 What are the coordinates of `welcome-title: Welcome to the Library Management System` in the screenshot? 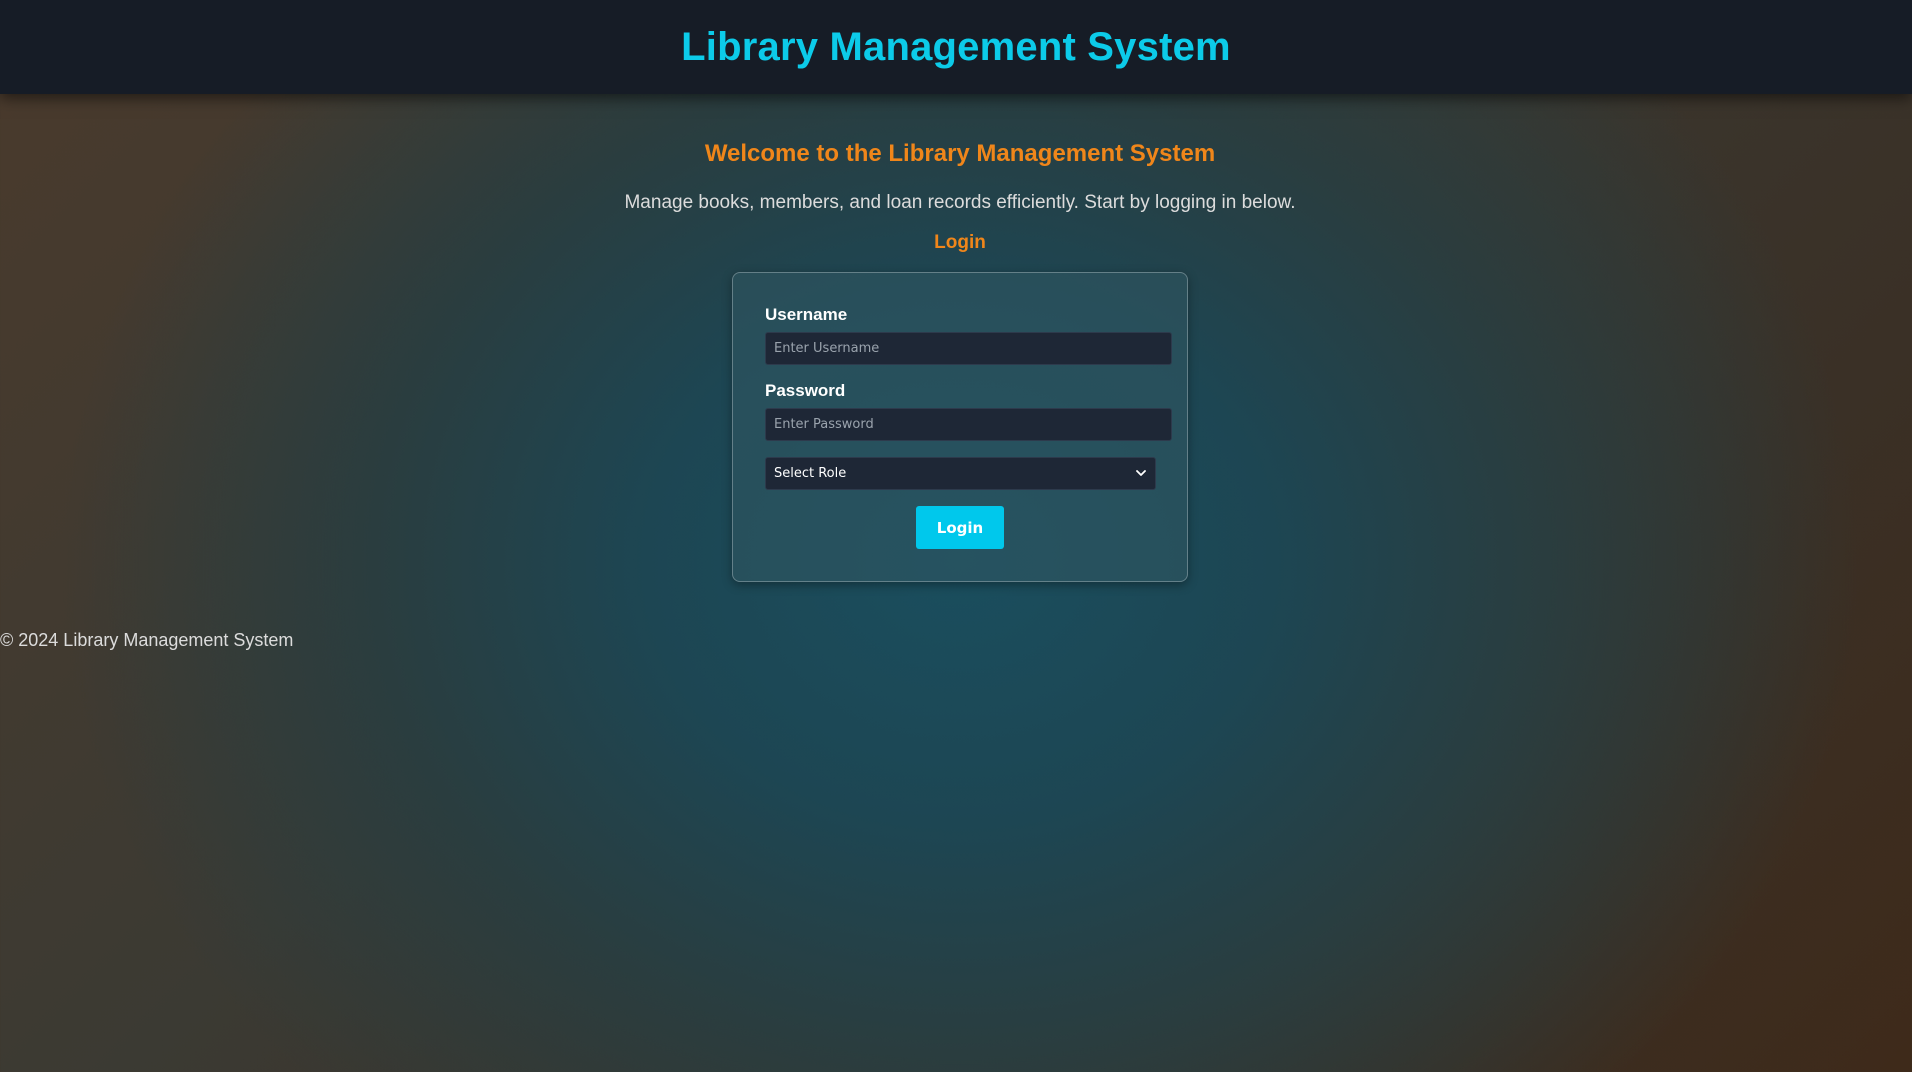 It's located at (960, 153).